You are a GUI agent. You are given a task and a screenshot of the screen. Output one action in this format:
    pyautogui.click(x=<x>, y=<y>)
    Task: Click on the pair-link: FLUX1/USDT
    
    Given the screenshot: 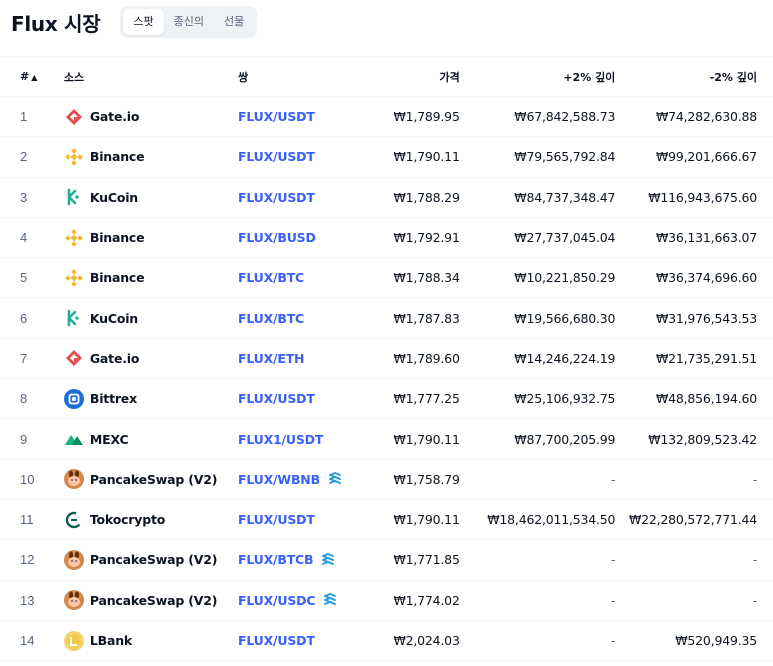 What is the action you would take?
    pyautogui.click(x=280, y=439)
    